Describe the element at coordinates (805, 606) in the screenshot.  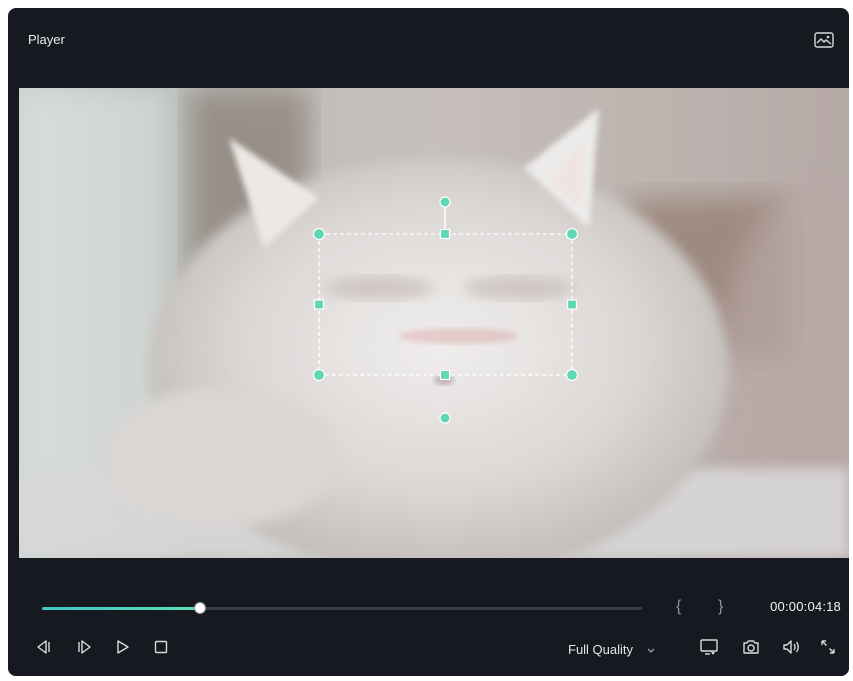
I see `timecode-display: 00:00:04:18` at that location.